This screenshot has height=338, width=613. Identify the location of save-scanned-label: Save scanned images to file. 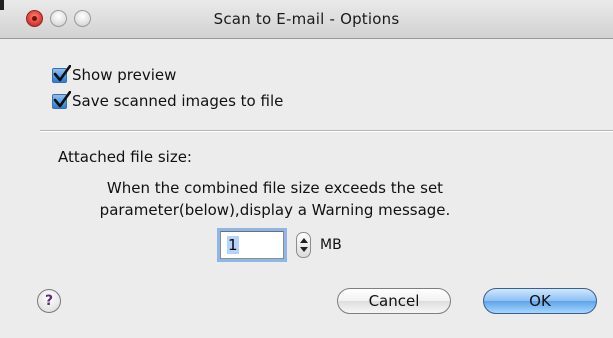
(177, 101).